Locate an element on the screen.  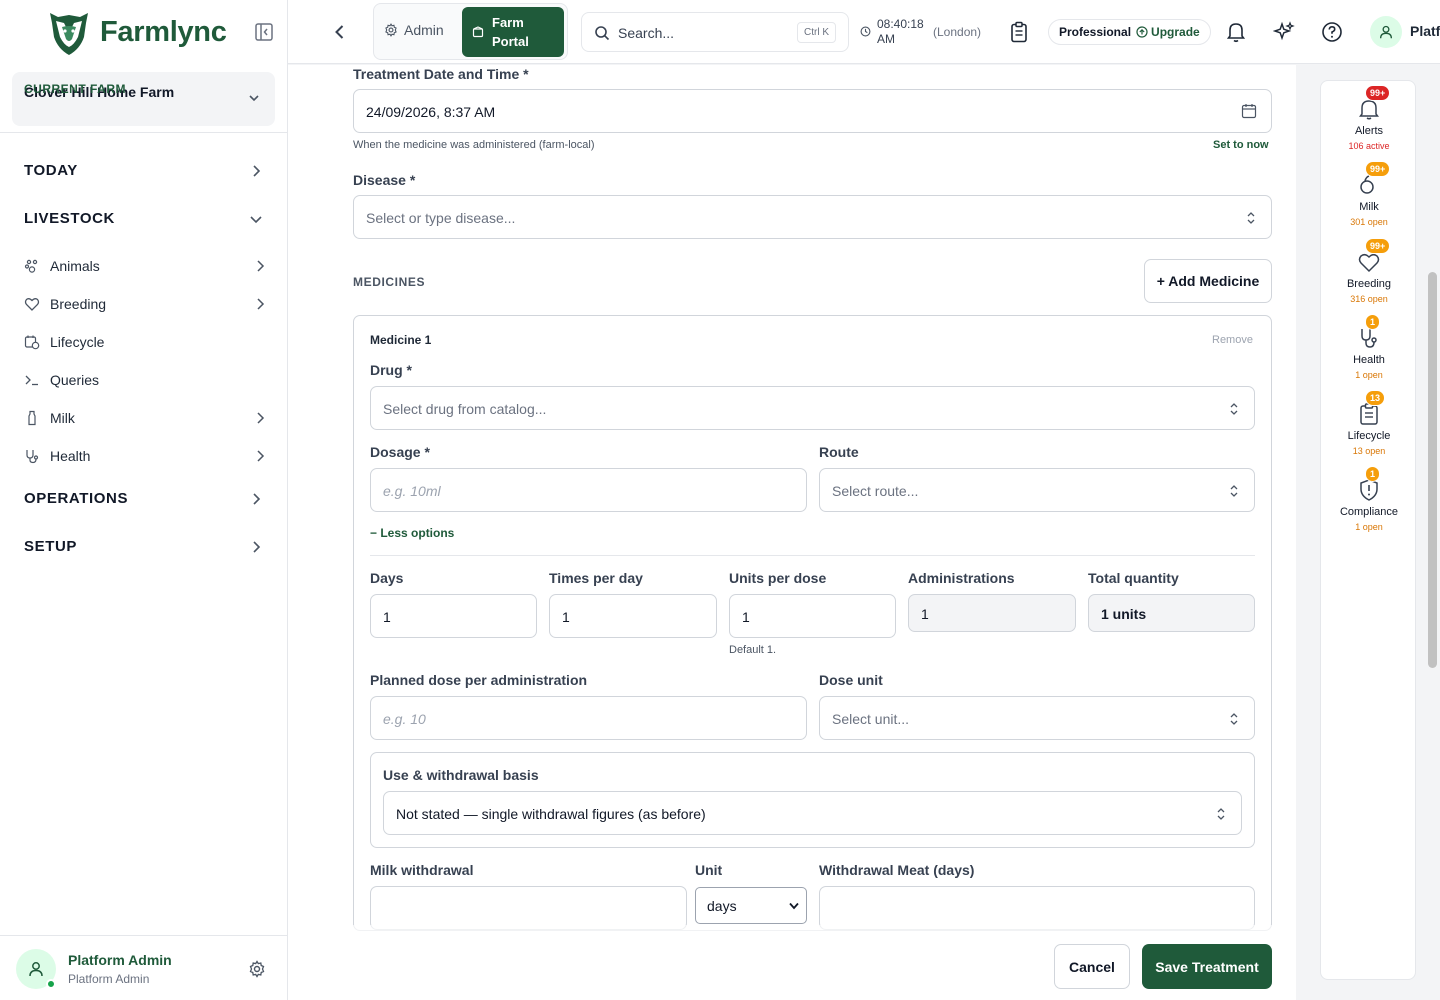
sparkles-icon is located at coordinates (1284, 32).